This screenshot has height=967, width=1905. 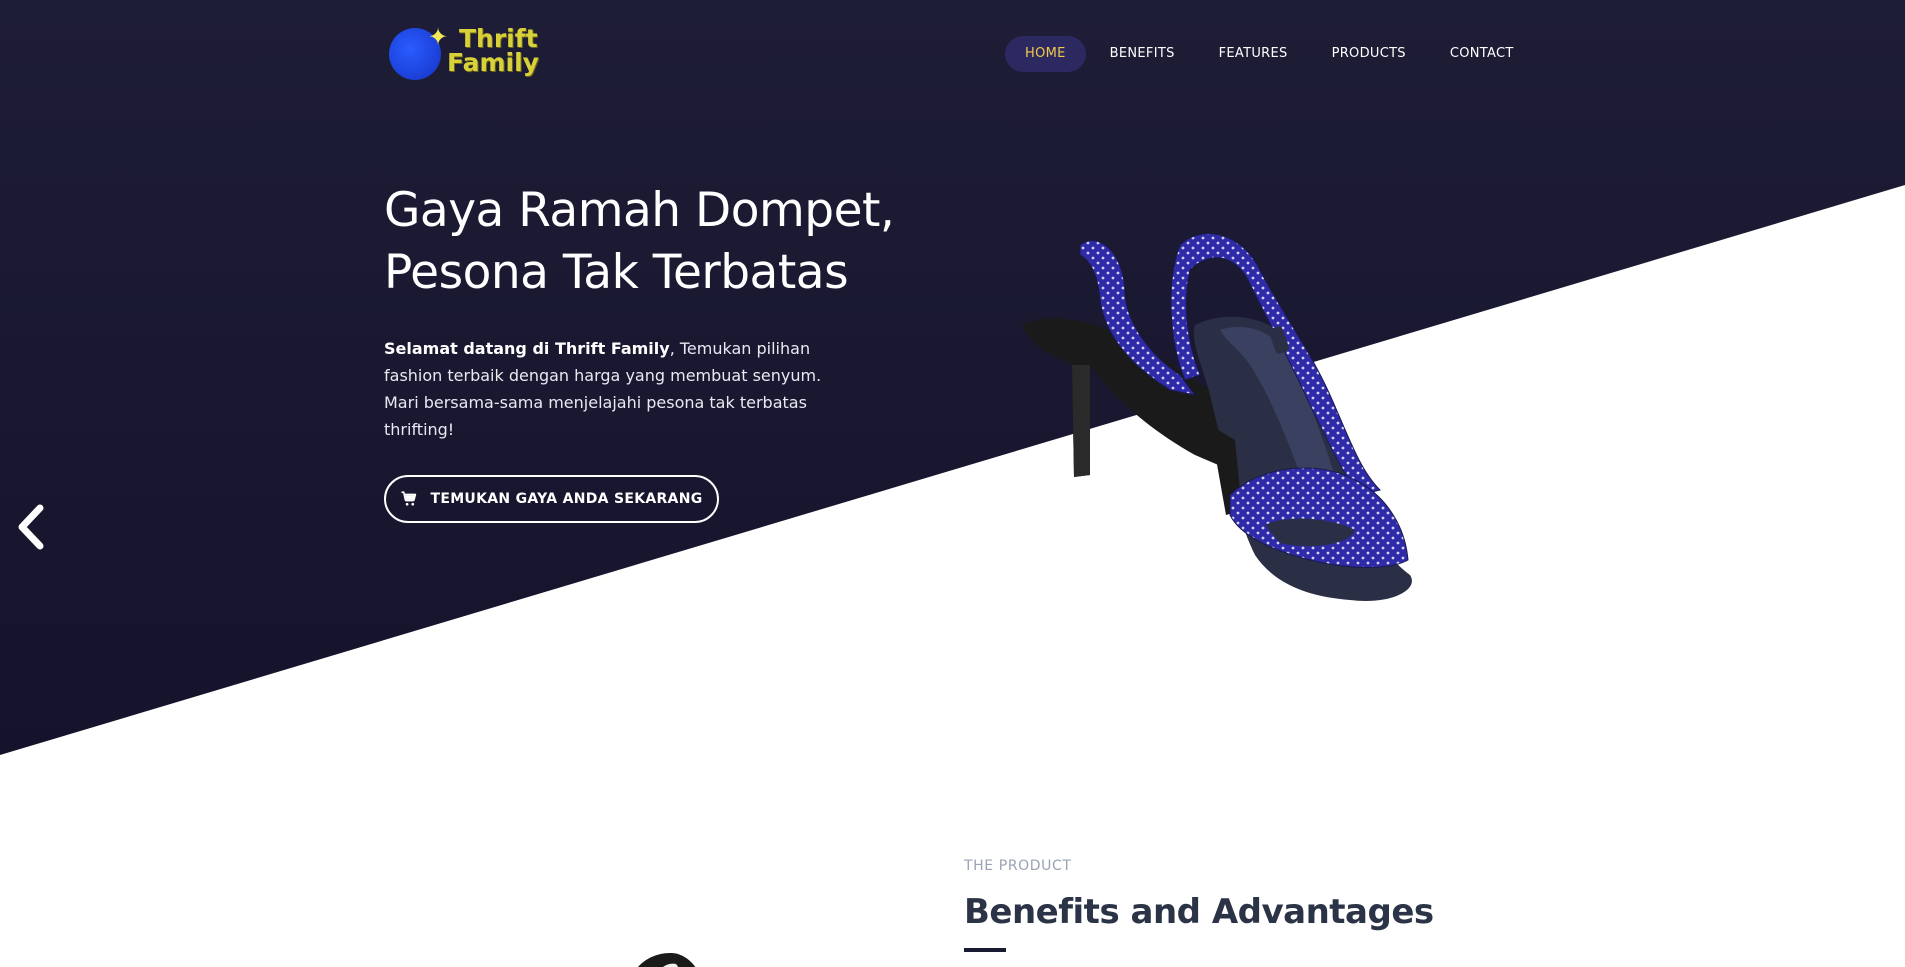 I want to click on shop-now-button: TEMUKAN GAYA ANDA SEKARANG, so click(x=551, y=499).